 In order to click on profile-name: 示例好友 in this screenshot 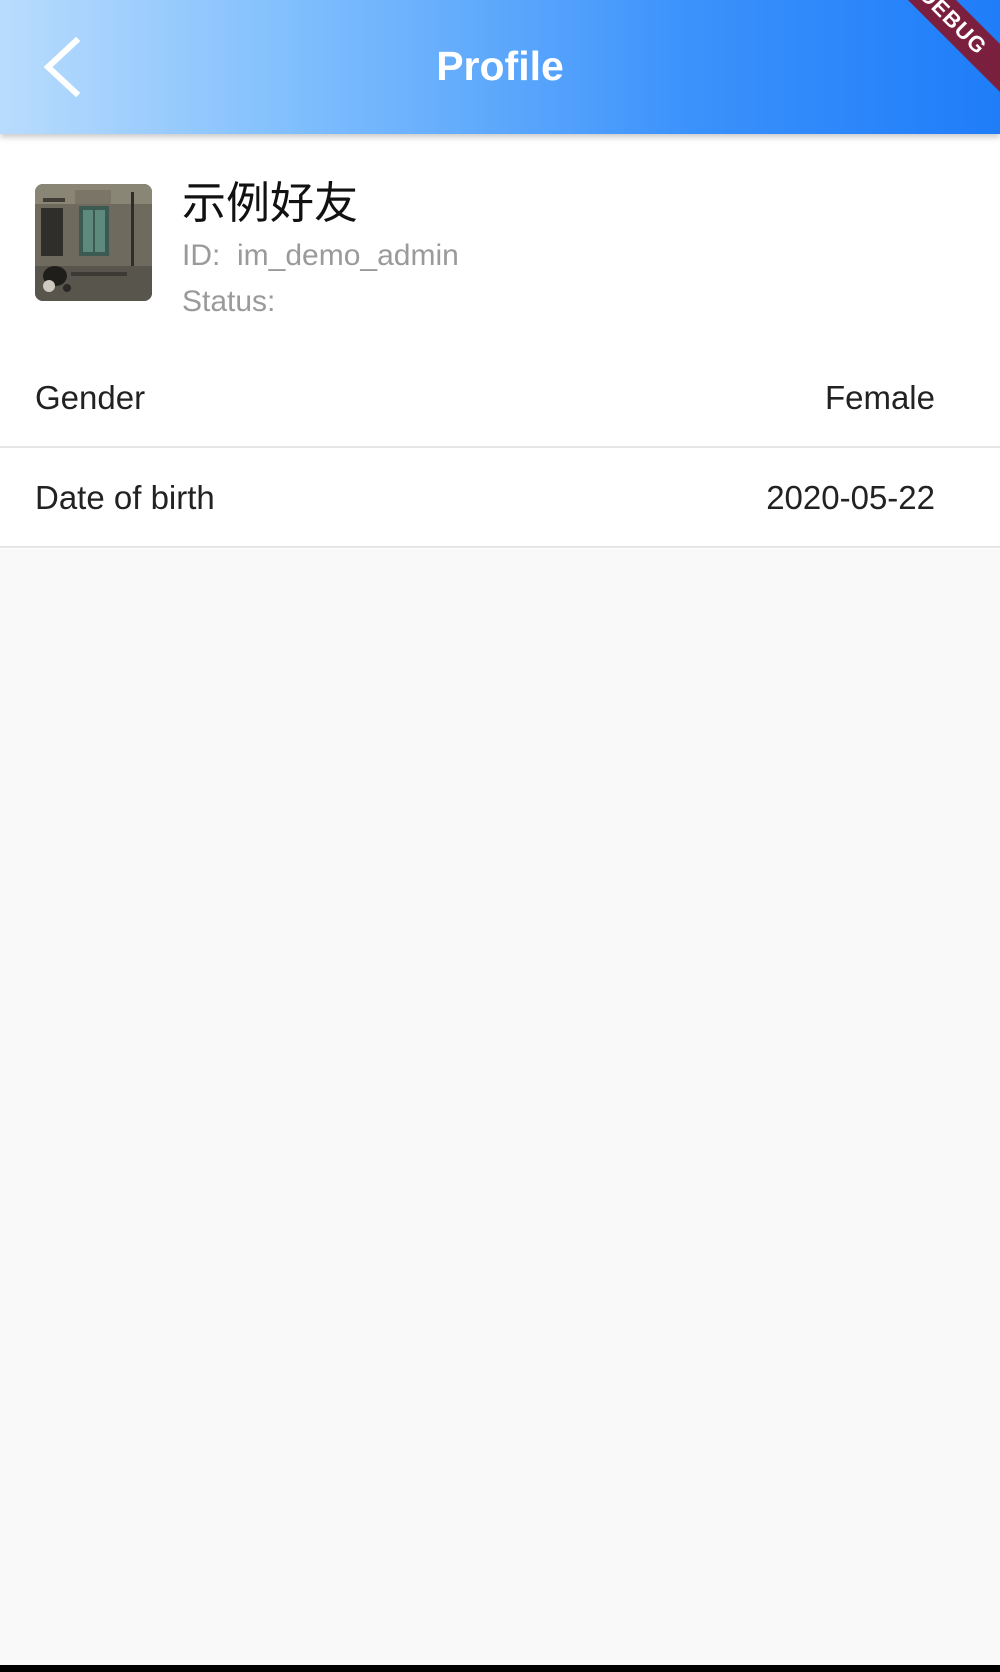, I will do `click(270, 203)`.